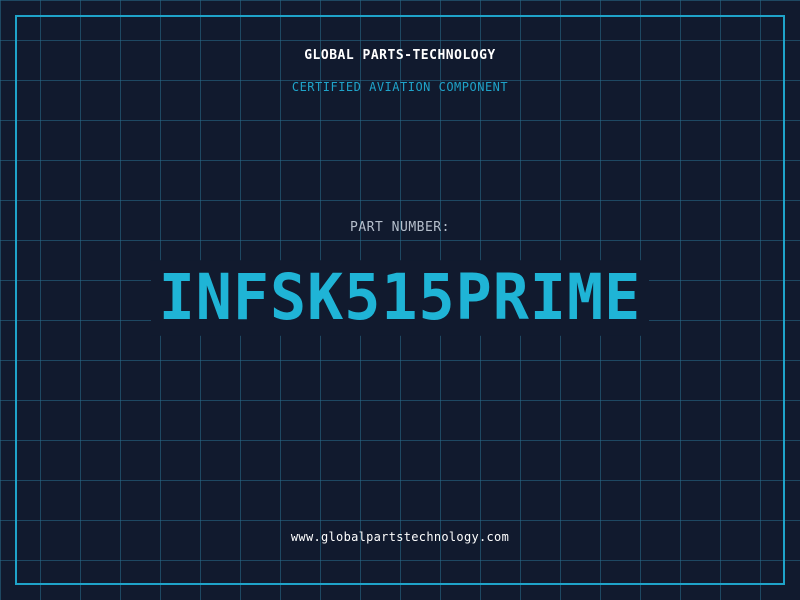 Image resolution: width=800 pixels, height=600 pixels. Describe the element at coordinates (400, 227) in the screenshot. I see `part-number-label: PART NUMBER:` at that location.